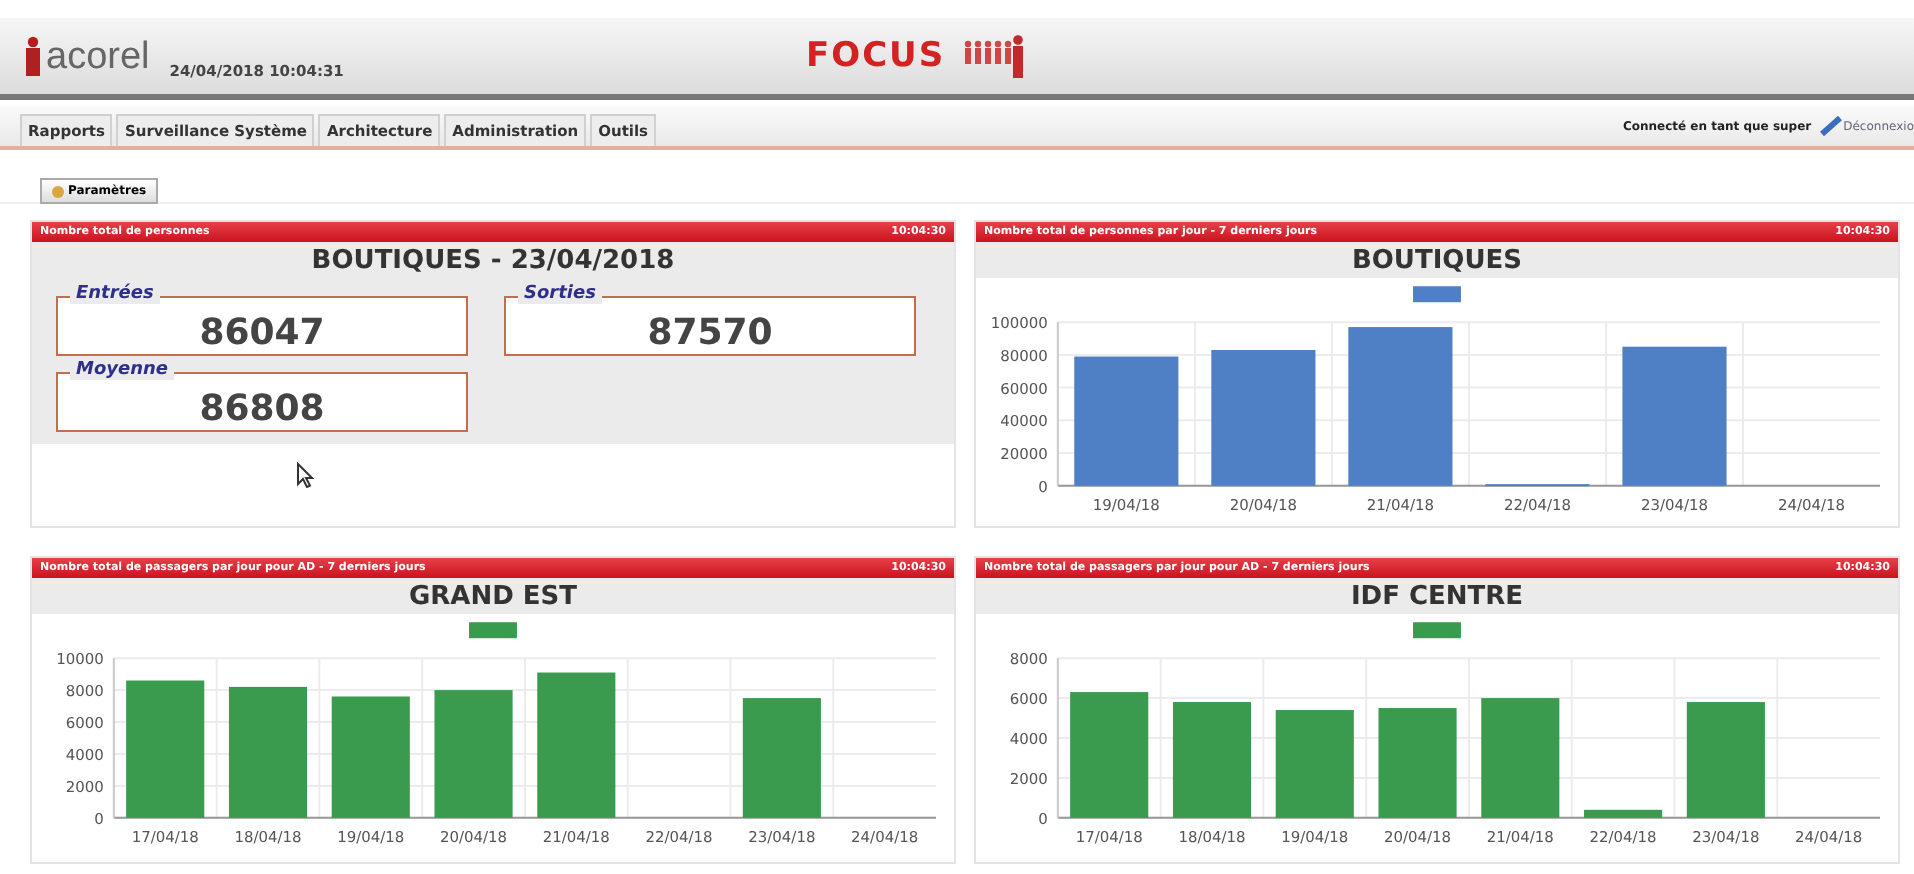  What do you see at coordinates (115, 294) in the screenshot?
I see `metric-label: Entrées` at bounding box center [115, 294].